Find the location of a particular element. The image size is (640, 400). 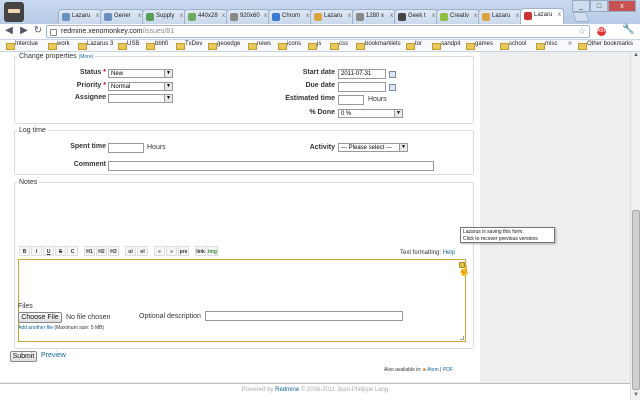

address-bar: redmine.xenomonkey.com/issues/81 ☆ is located at coordinates (318, 31).